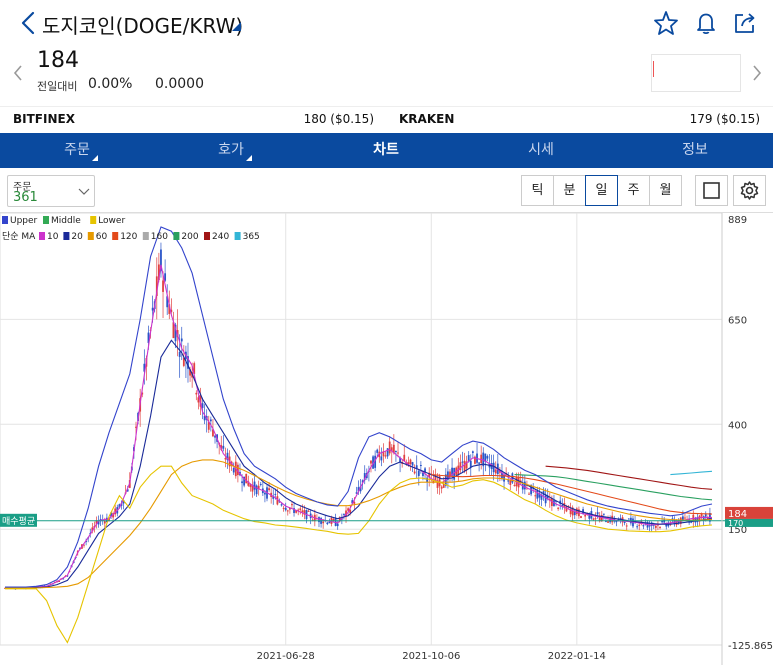 This screenshot has width=773, height=665. What do you see at coordinates (724, 119) in the screenshot?
I see `exchange-price: 179 ($0.15)` at bounding box center [724, 119].